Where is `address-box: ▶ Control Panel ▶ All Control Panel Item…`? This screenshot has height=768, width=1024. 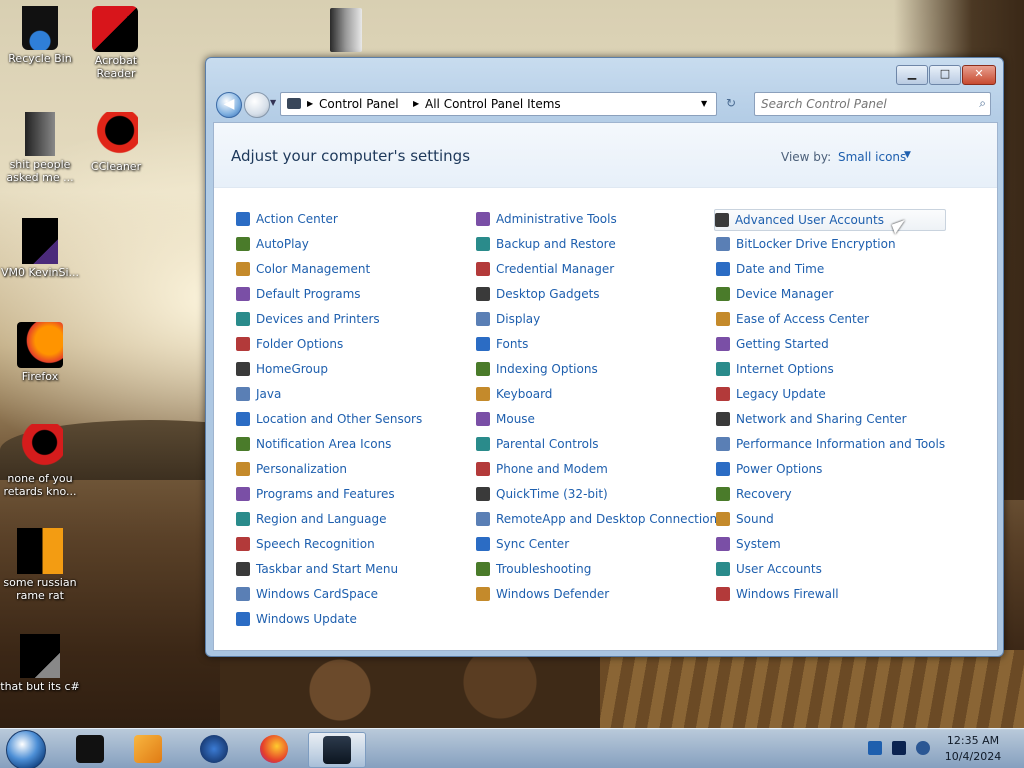
address-box: ▶ Control Panel ▶ All Control Panel Item… is located at coordinates (498, 104).